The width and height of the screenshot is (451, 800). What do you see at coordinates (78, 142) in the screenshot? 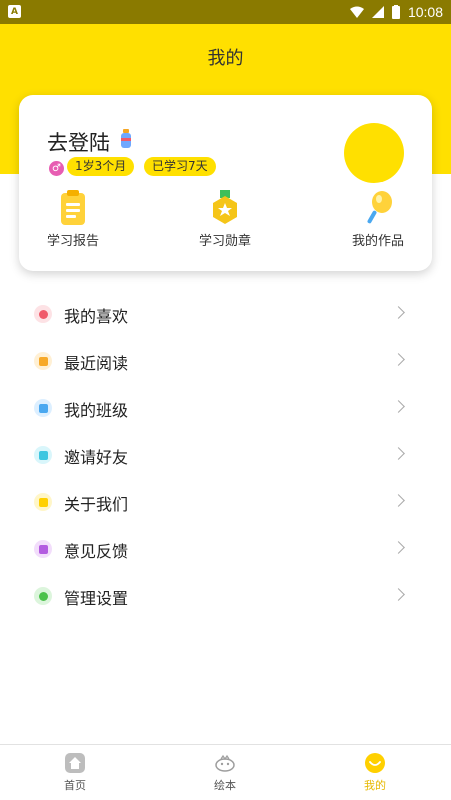
I see `login-link: 去登陆` at bounding box center [78, 142].